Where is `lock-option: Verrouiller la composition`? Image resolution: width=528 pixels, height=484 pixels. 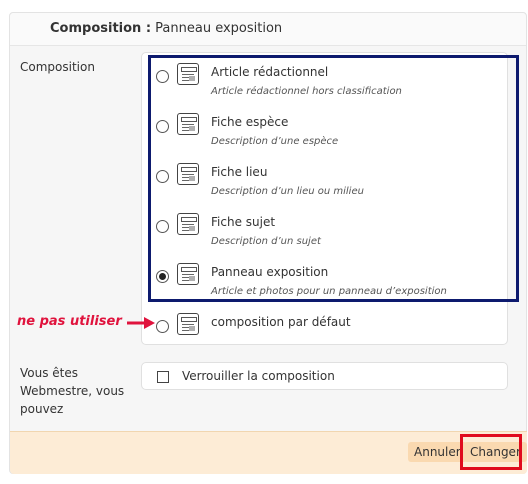 lock-option: Verrouiller la composition is located at coordinates (324, 376).